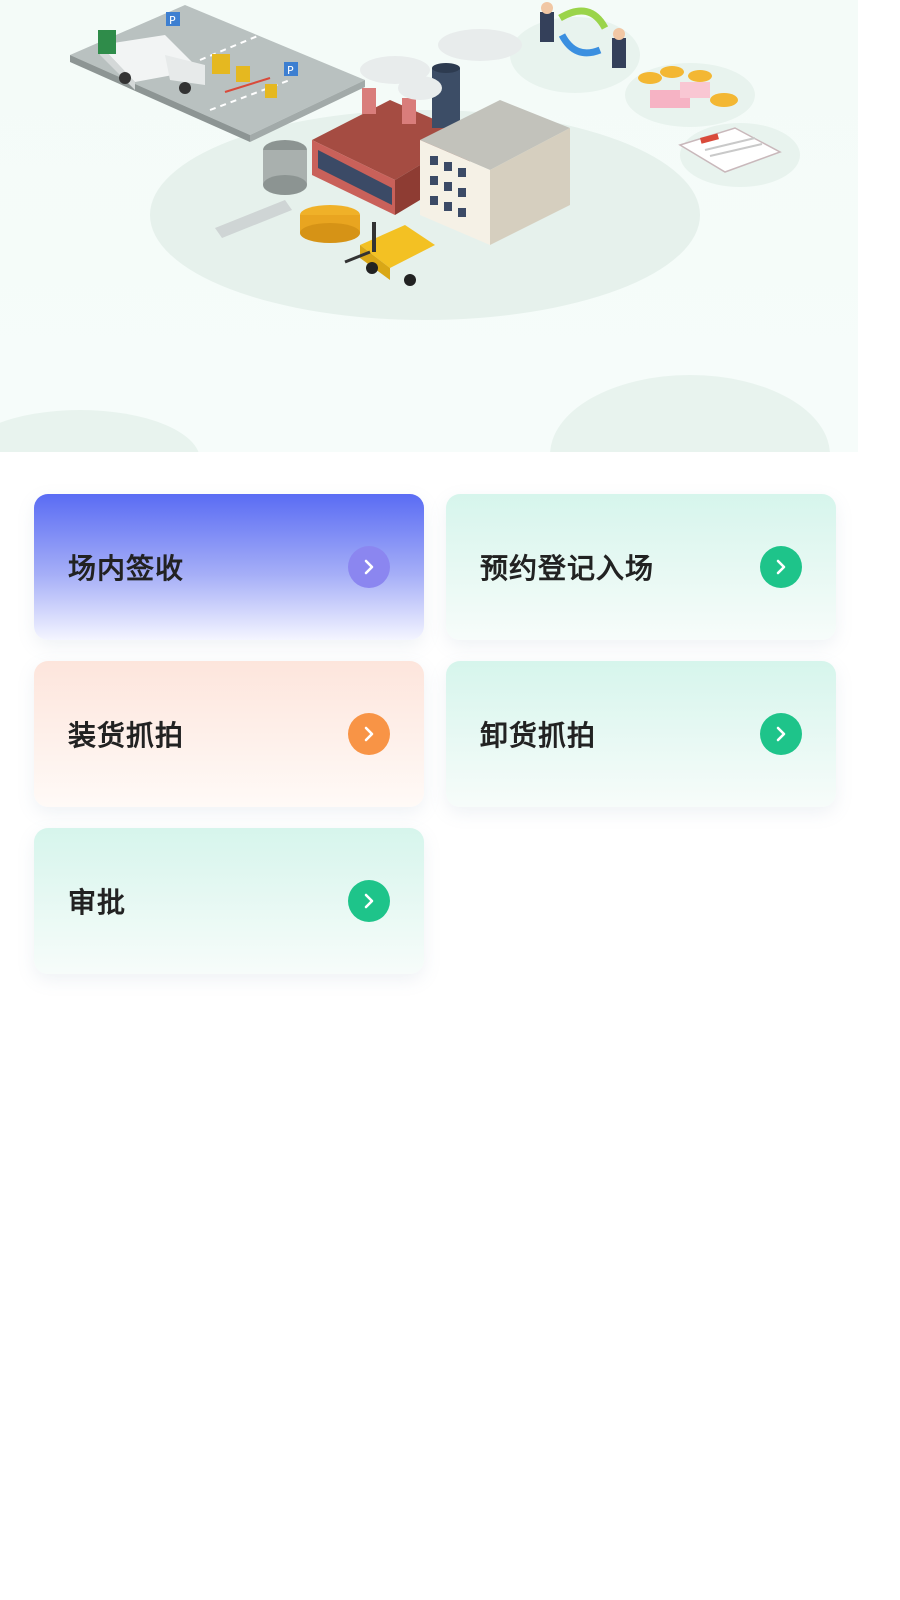 This screenshot has height=1600, width=900. What do you see at coordinates (567, 568) in the screenshot?
I see `menu-card-label: 预约登记入场` at bounding box center [567, 568].